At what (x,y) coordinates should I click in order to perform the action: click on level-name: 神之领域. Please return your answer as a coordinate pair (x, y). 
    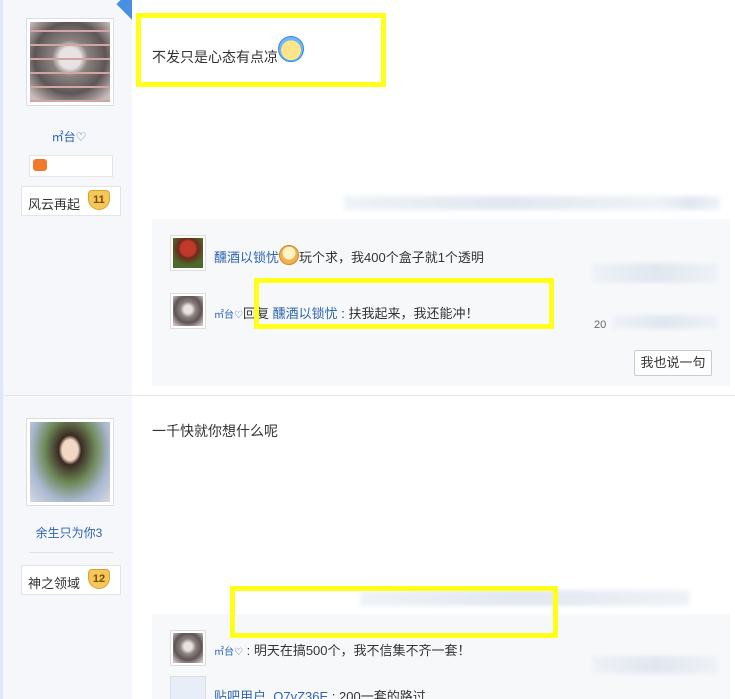
    Looking at the image, I should click on (54, 583).